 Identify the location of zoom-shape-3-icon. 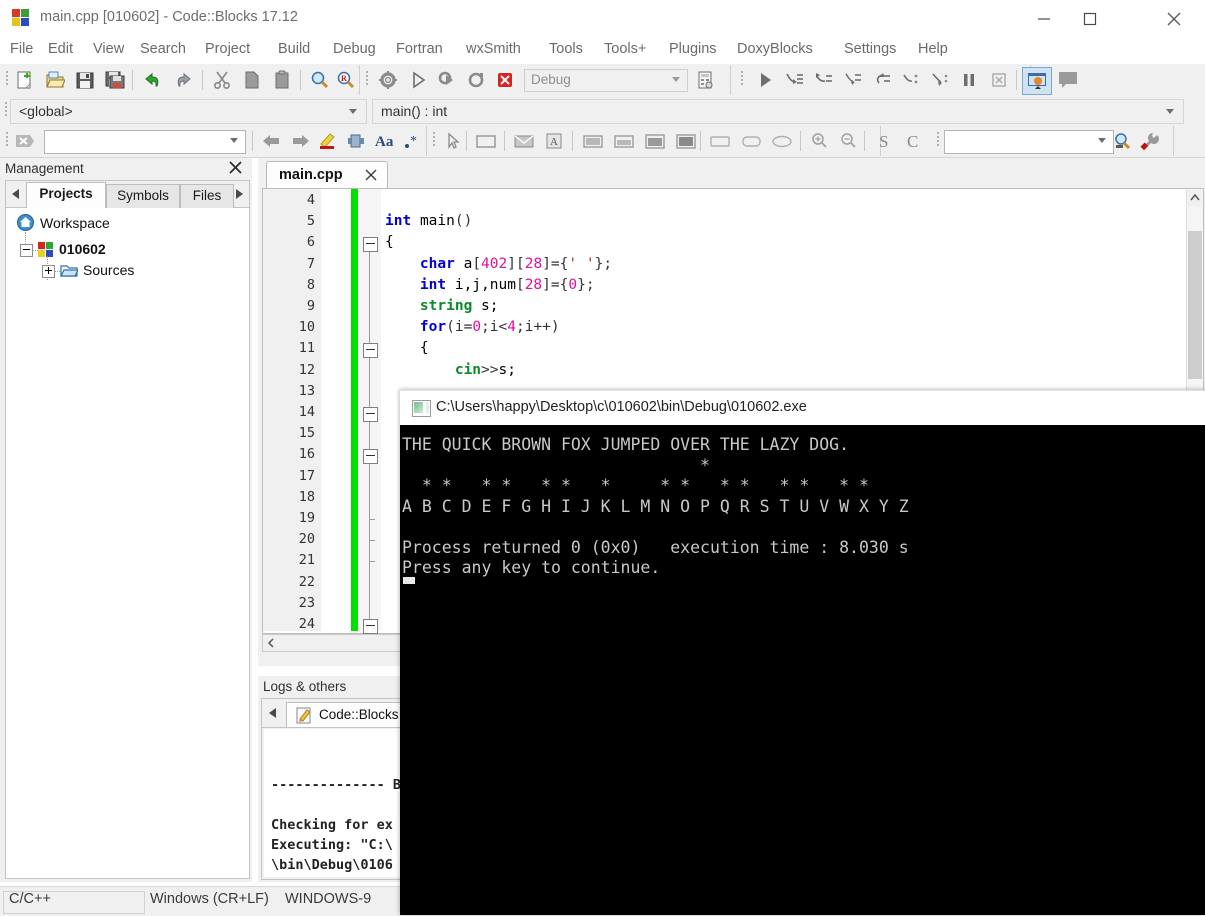
(783, 141).